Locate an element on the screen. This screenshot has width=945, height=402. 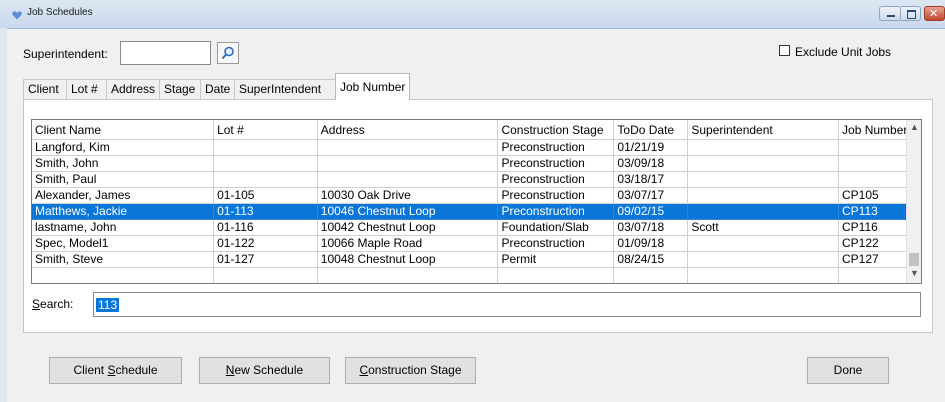
search-input: 113 is located at coordinates (507, 304).